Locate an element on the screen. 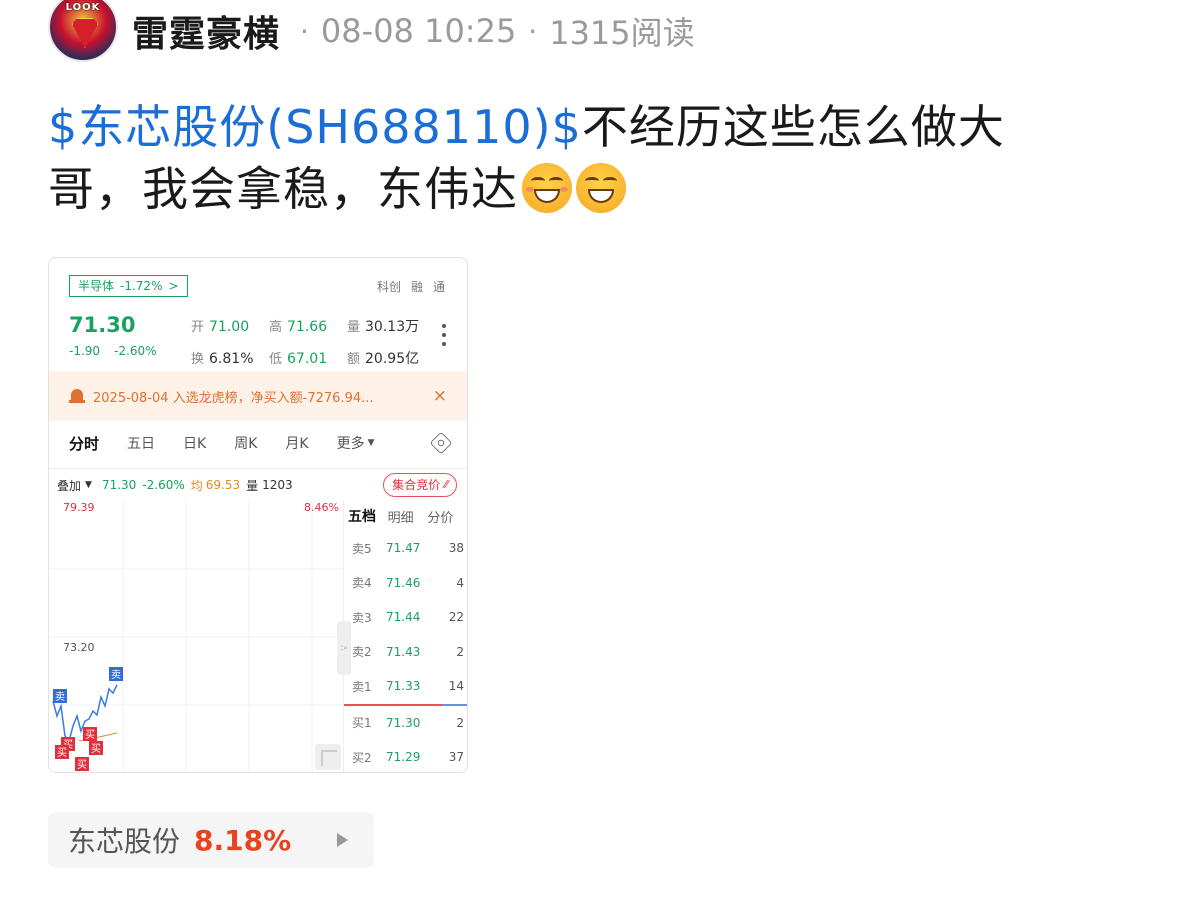  bid-row: 买1 71.30 2 is located at coordinates (408, 723).